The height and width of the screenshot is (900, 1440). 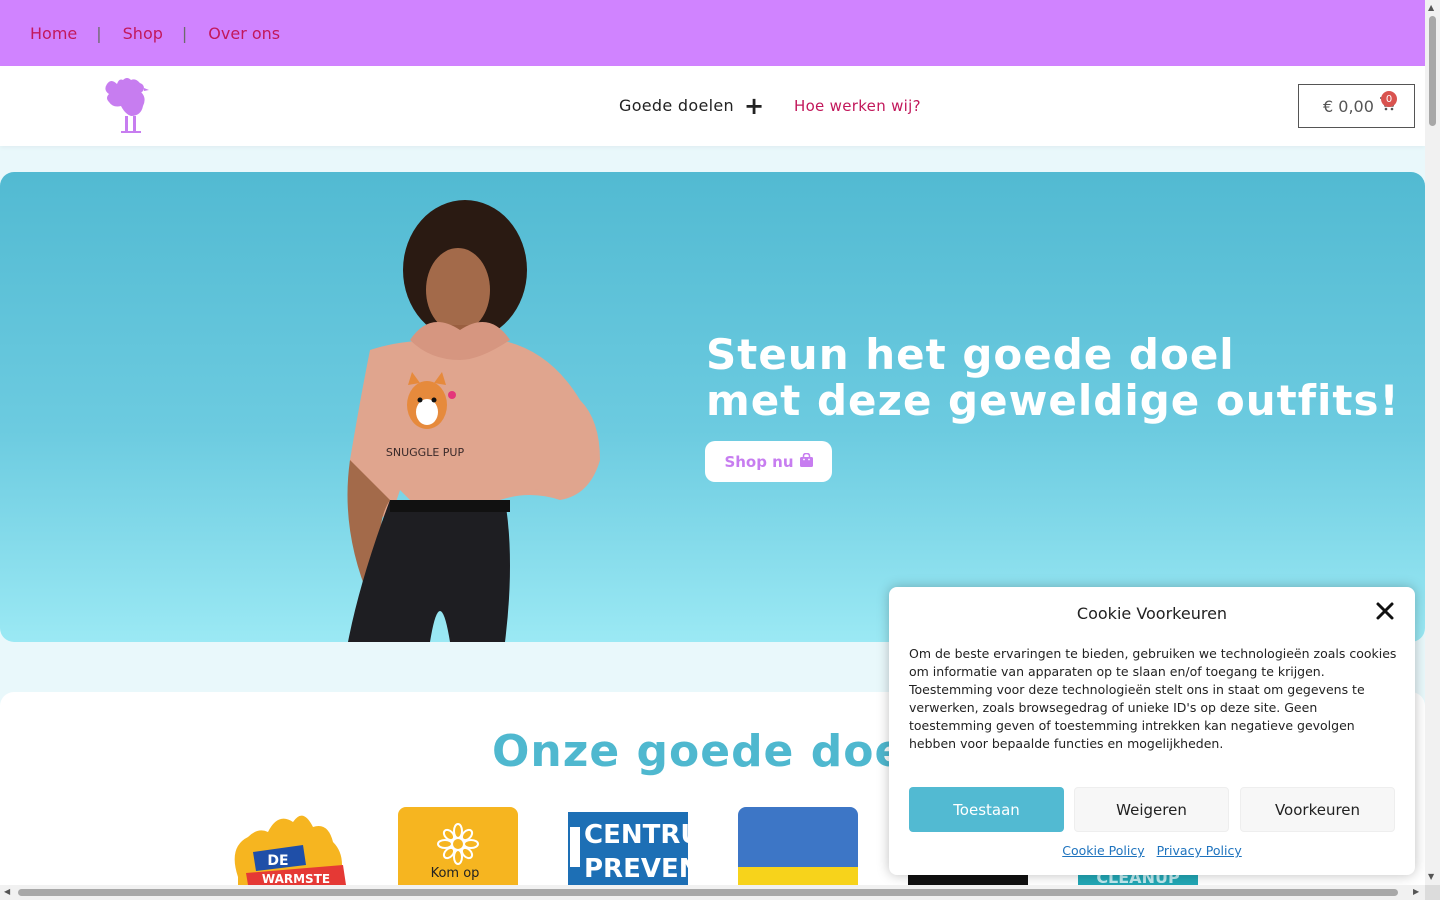 What do you see at coordinates (1416, 891) in the screenshot?
I see `scroll-right-icon: ▶` at bounding box center [1416, 891].